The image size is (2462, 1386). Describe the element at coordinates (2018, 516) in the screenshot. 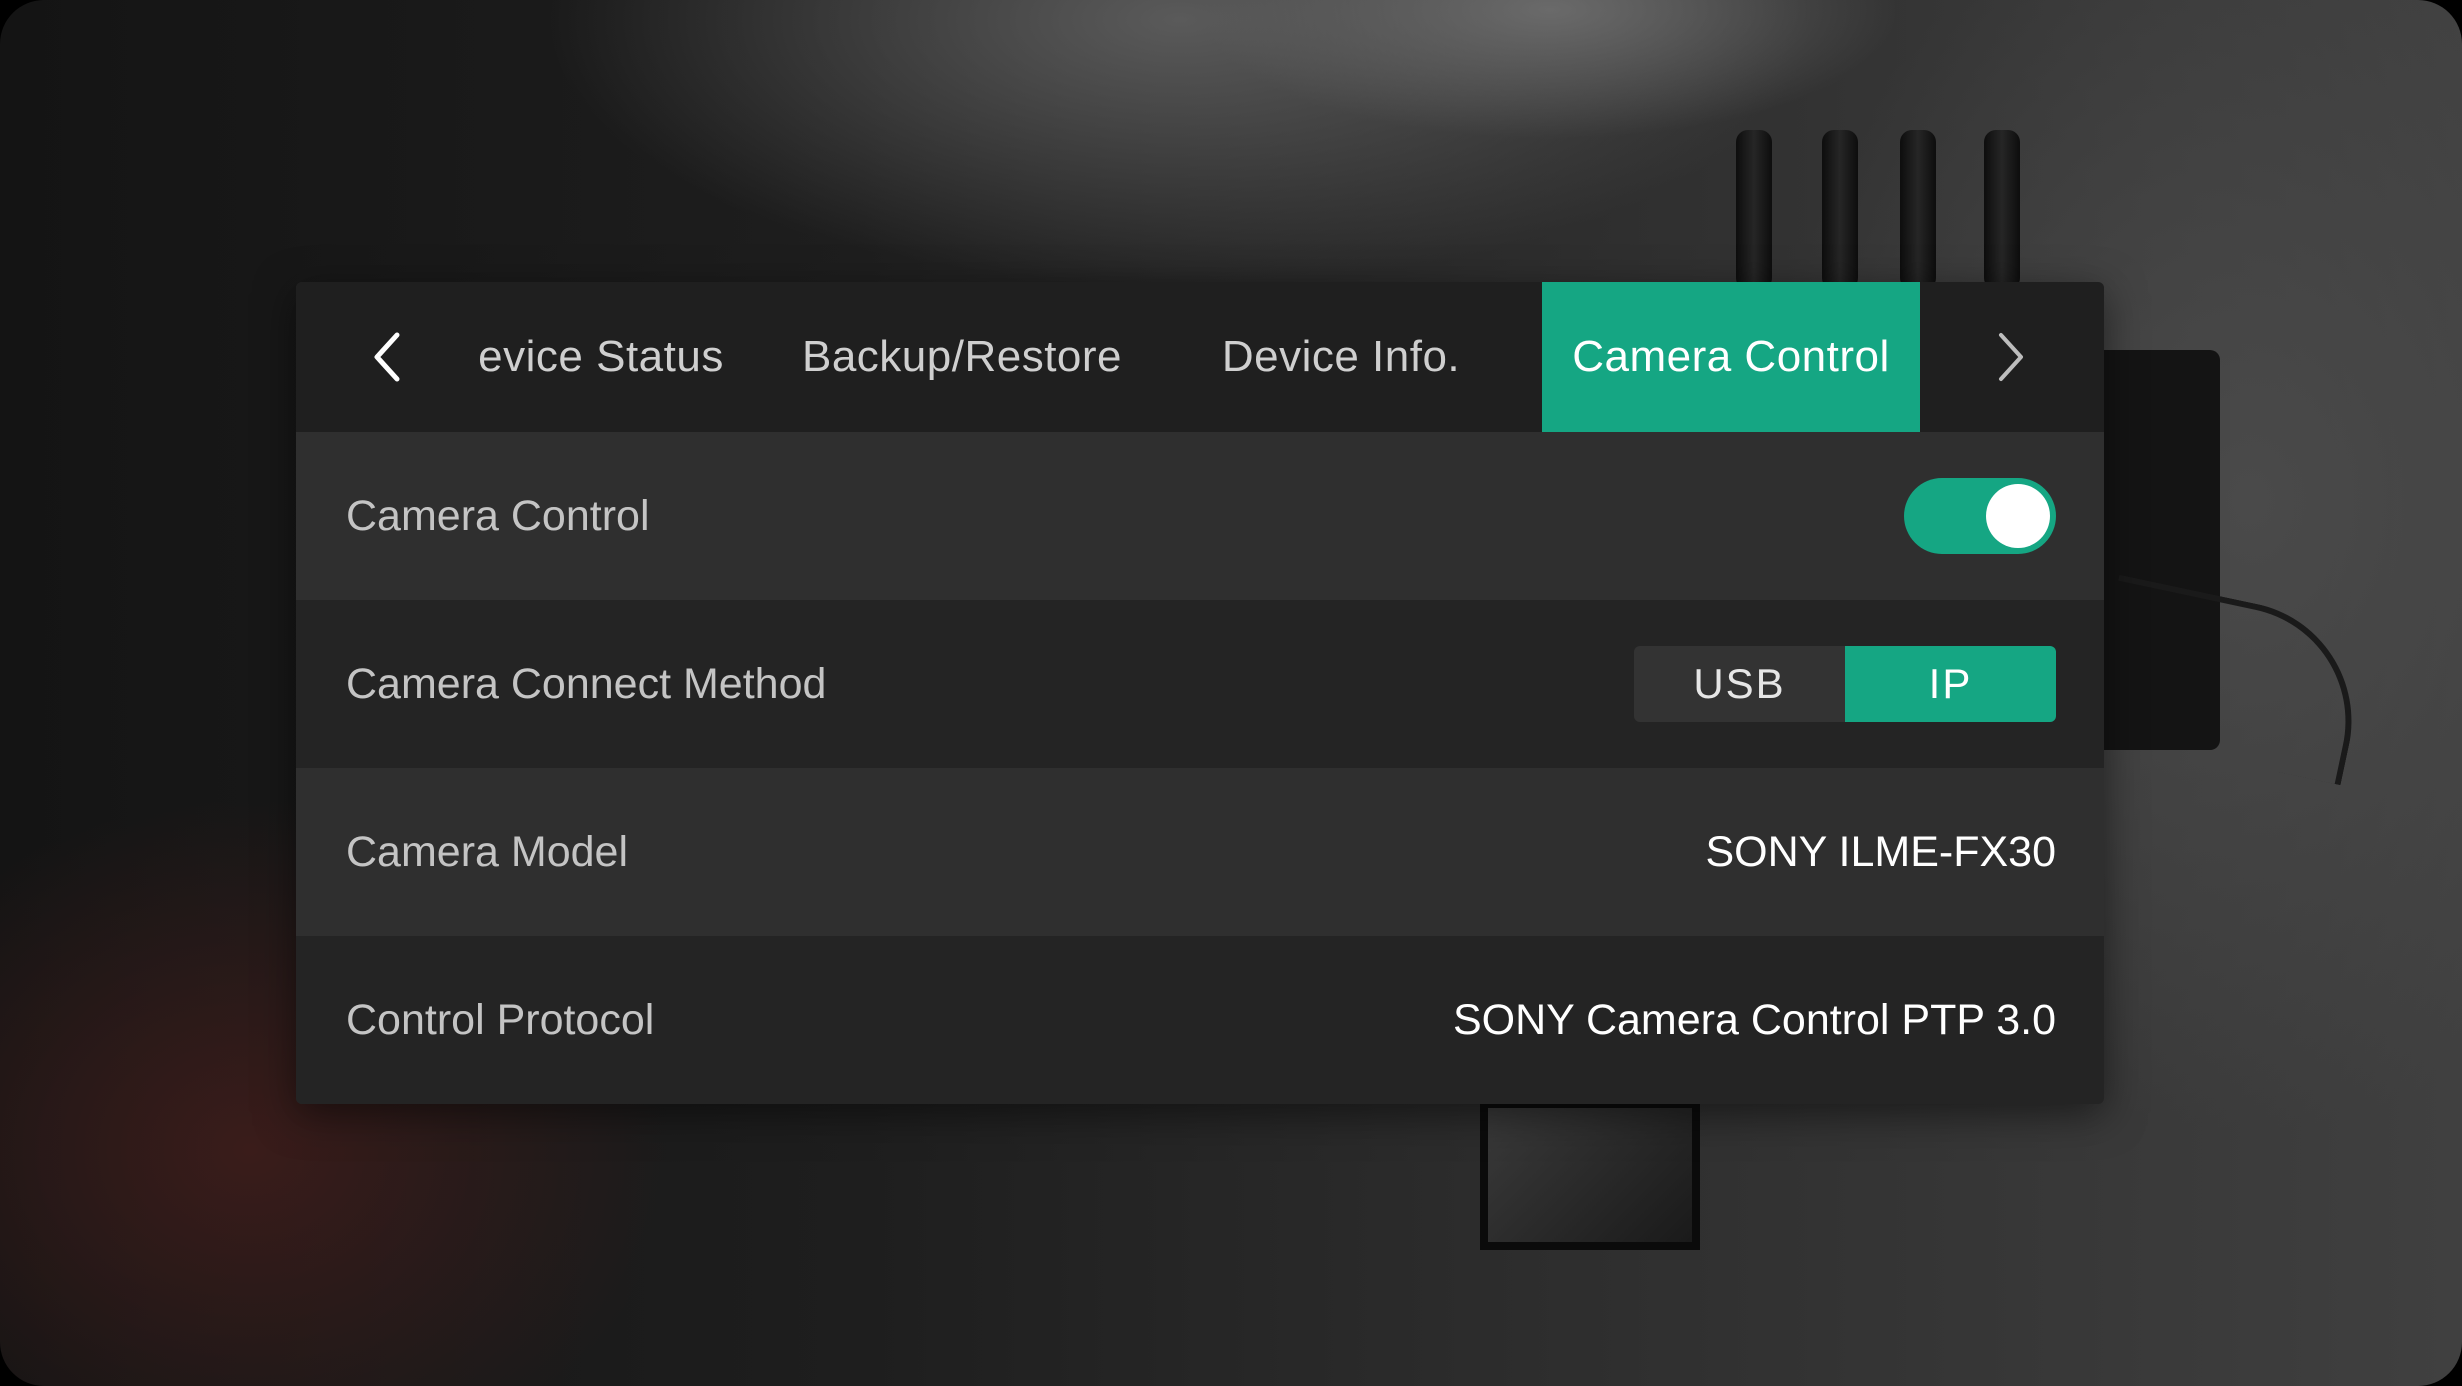

I see `toggle-knob` at that location.